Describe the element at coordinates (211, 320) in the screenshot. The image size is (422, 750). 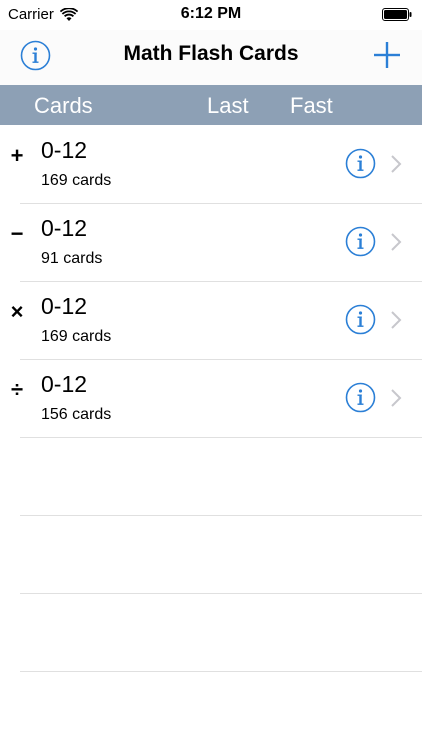
I see `deck-row-times: × 0-12 169 cards` at that location.